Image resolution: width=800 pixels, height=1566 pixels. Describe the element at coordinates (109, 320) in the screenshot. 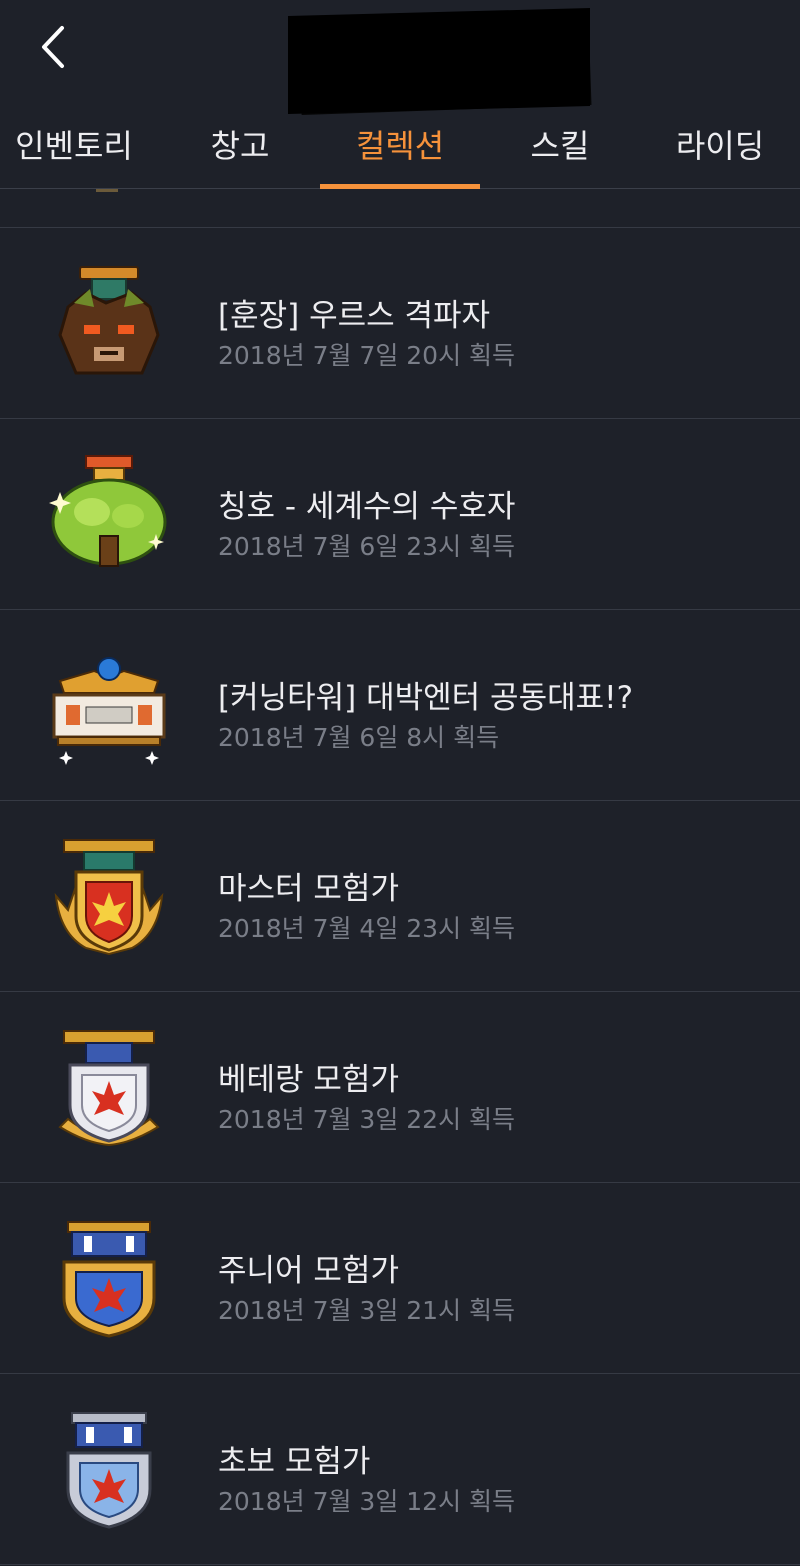

I see `ursus-medal-icon` at that location.